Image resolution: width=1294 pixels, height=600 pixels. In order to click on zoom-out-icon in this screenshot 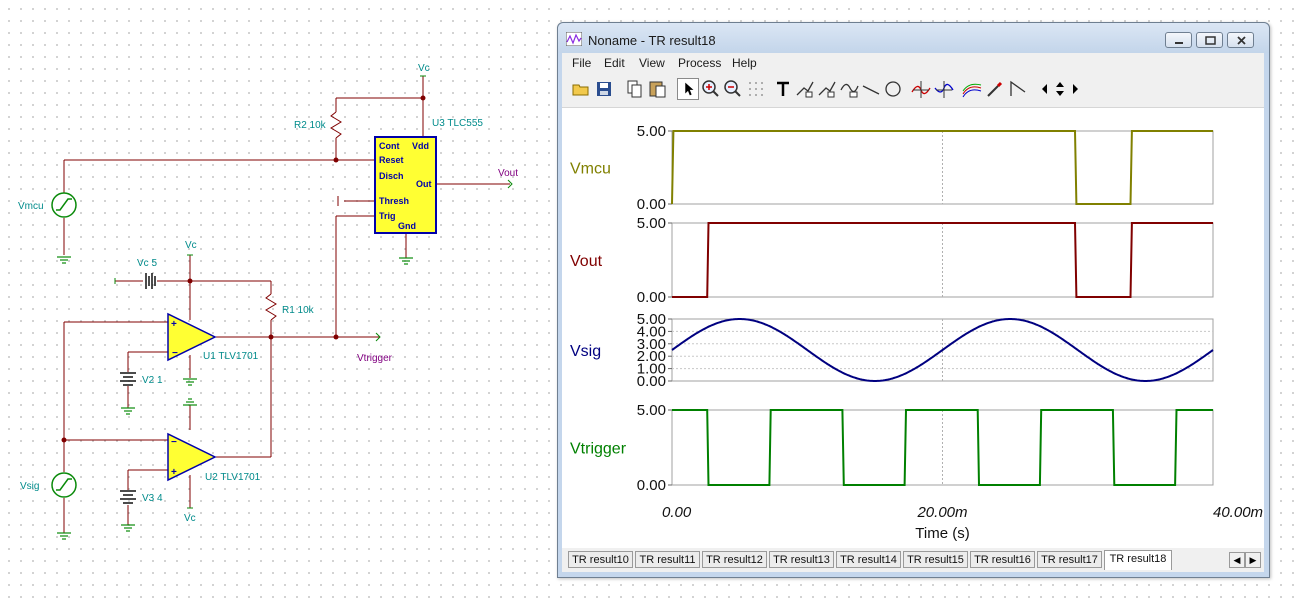, I will do `click(733, 89)`.